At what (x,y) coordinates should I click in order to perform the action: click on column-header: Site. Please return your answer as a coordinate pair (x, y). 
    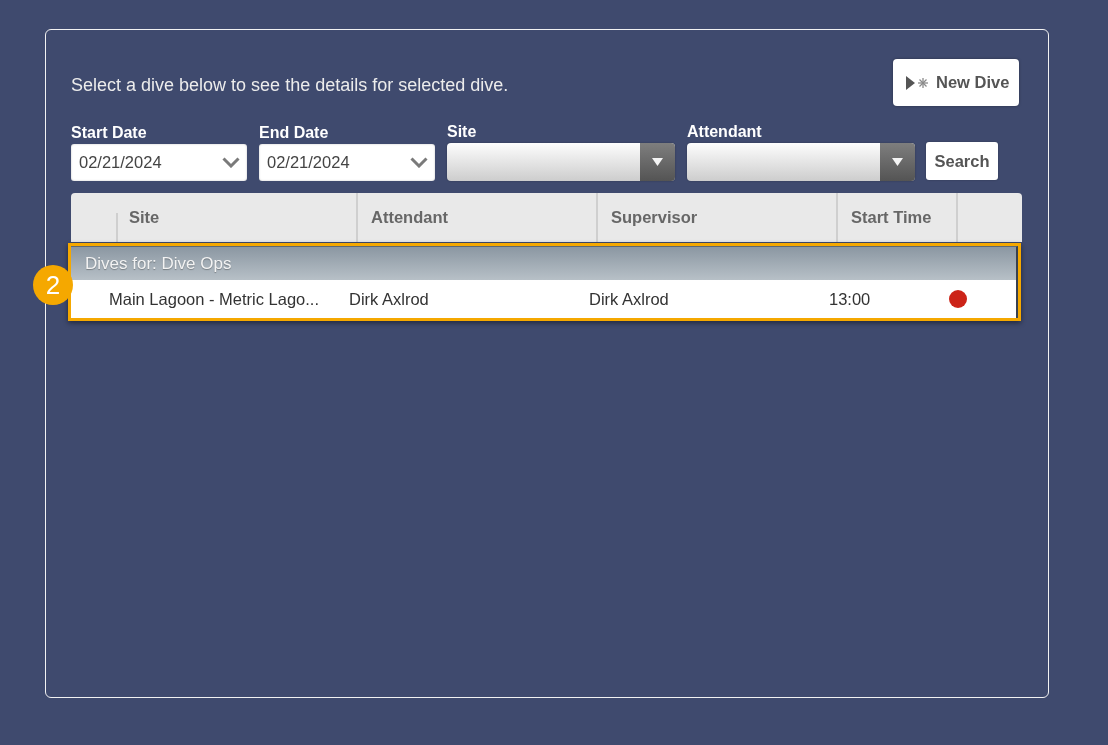
    Looking at the image, I should click on (144, 217).